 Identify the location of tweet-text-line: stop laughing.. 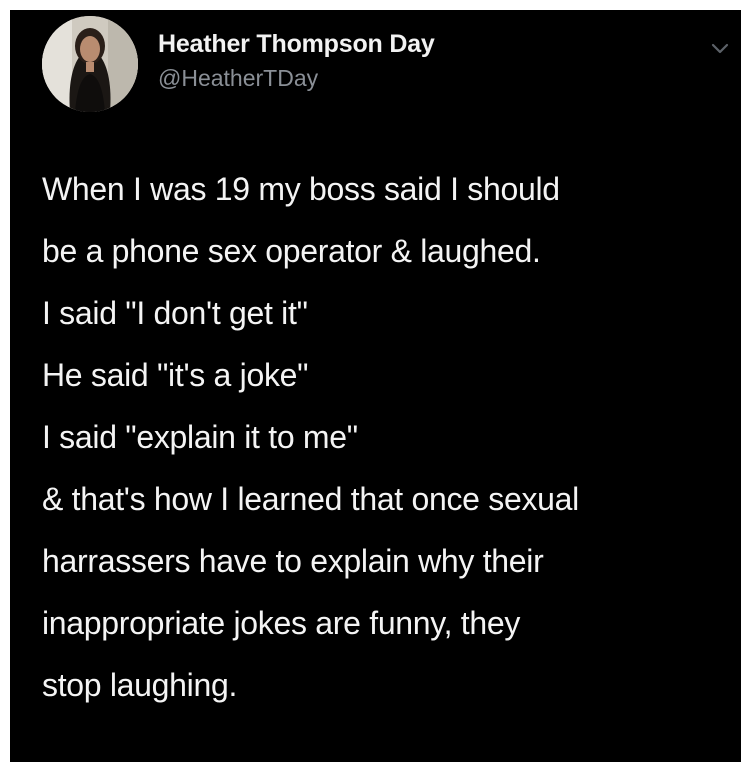
(140, 685).